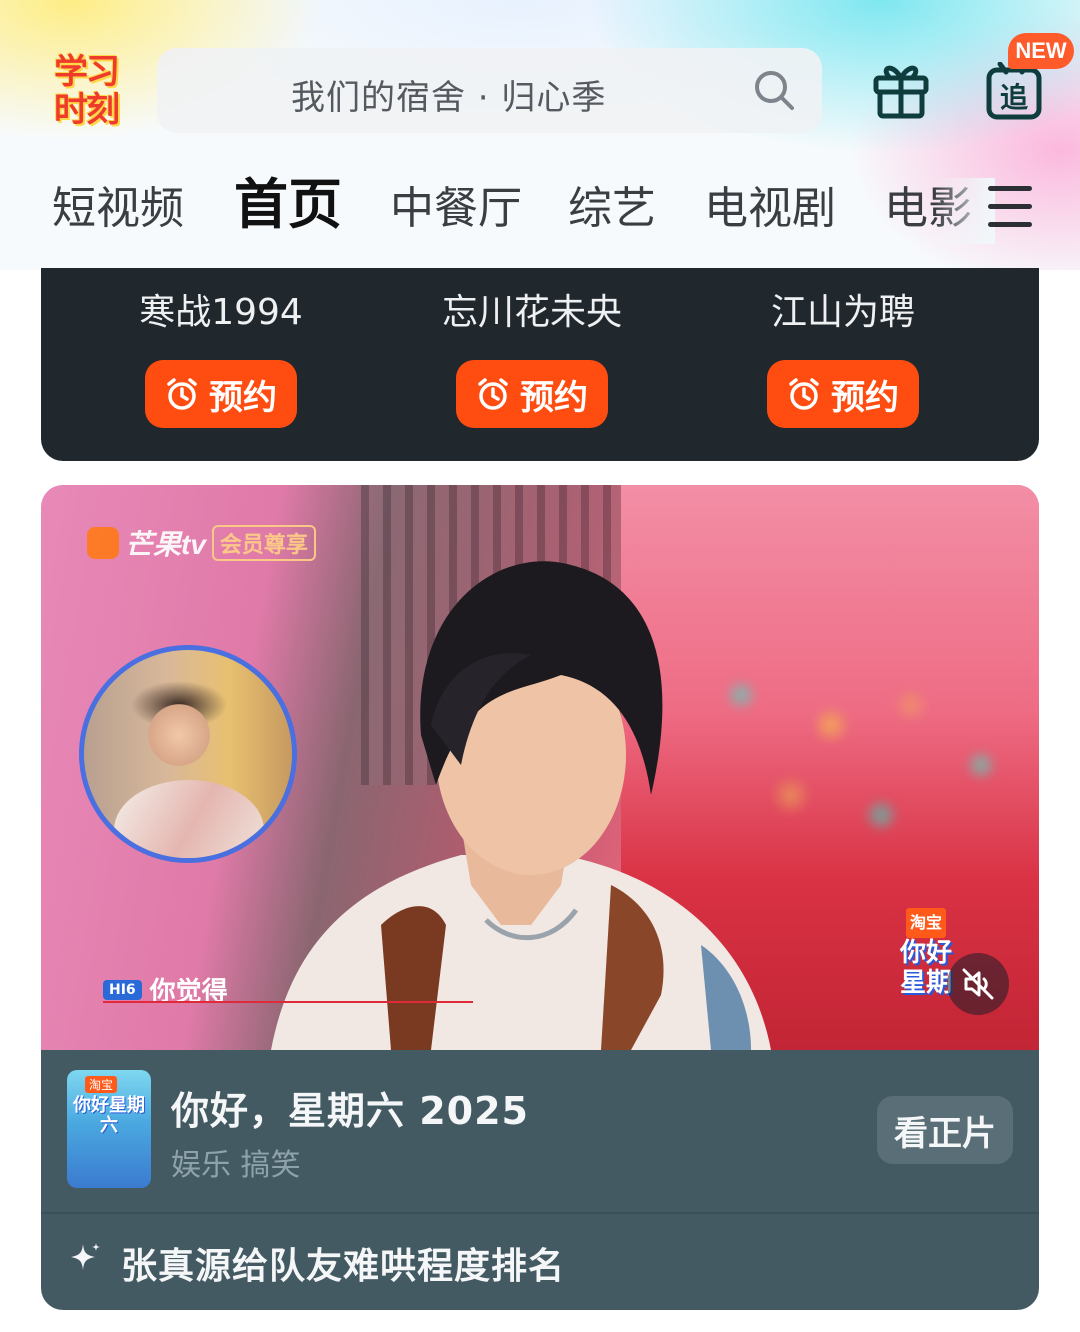 Image resolution: width=1080 pixels, height=1332 pixels. I want to click on search-bar: 我们的宿舍 · 归心季, so click(489, 90).